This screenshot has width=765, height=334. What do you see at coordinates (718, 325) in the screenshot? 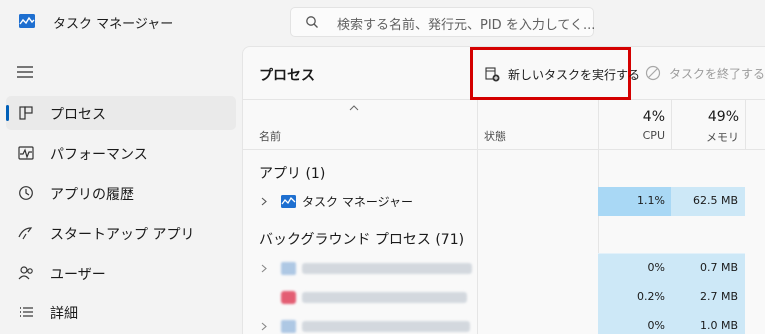
I see `memory-value: 1.0 MB` at bounding box center [718, 325].